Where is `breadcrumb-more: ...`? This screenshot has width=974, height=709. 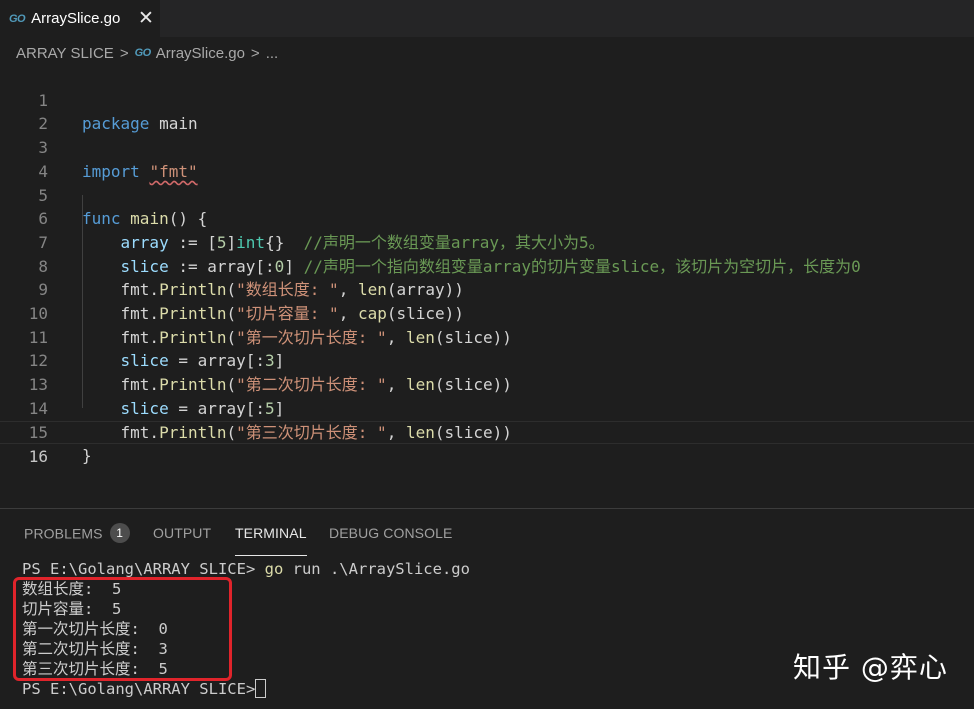 breadcrumb-more: ... is located at coordinates (272, 53).